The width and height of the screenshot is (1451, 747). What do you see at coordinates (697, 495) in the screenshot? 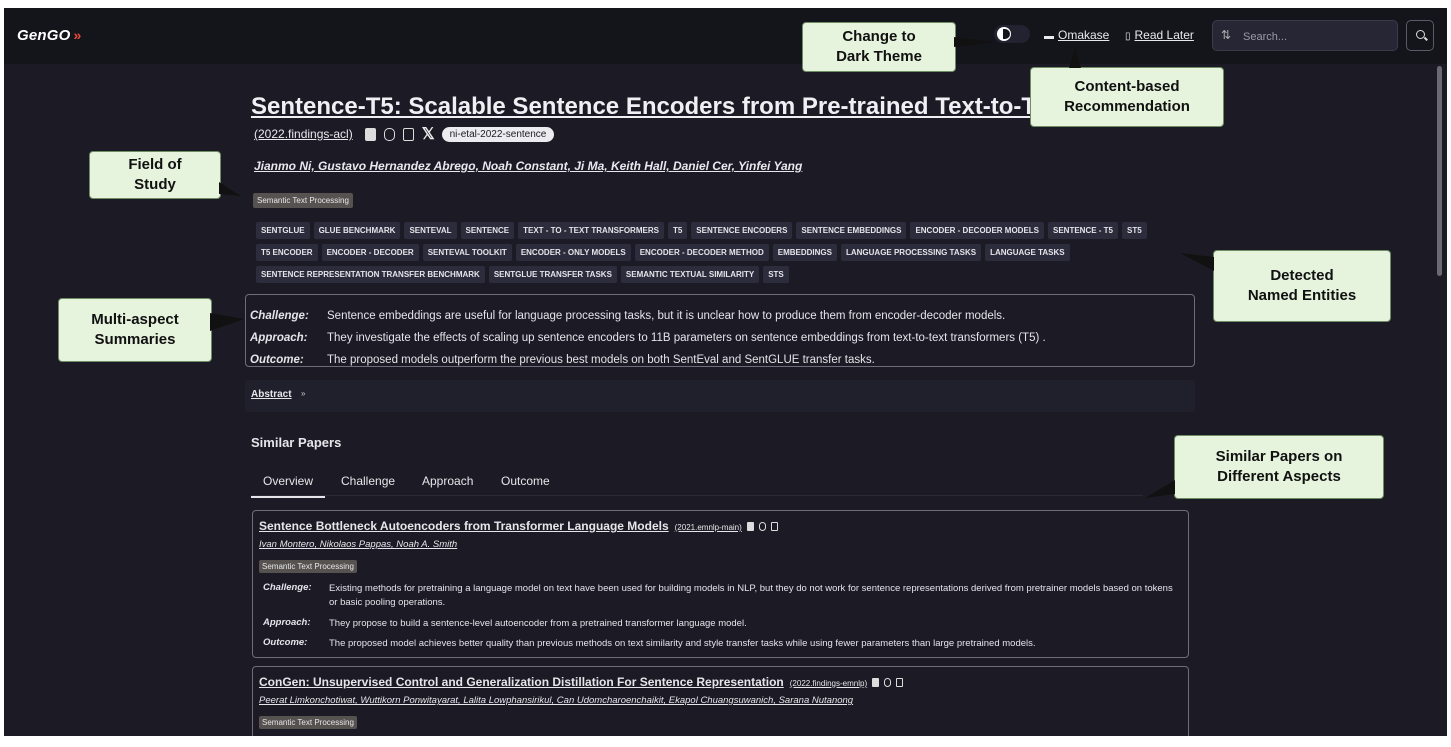
I see `tab-divider` at bounding box center [697, 495].